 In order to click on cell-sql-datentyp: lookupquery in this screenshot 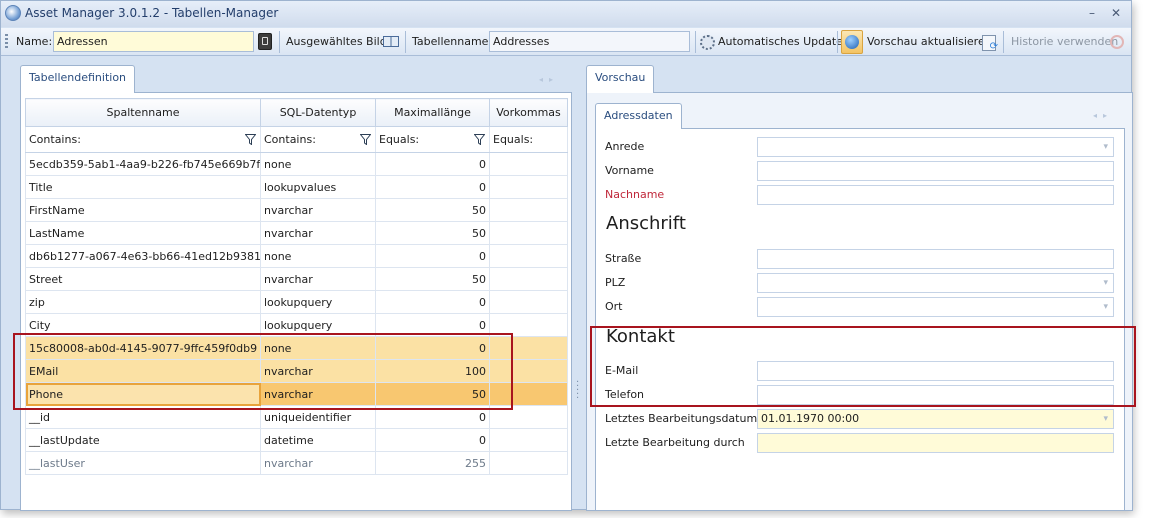, I will do `click(318, 302)`.